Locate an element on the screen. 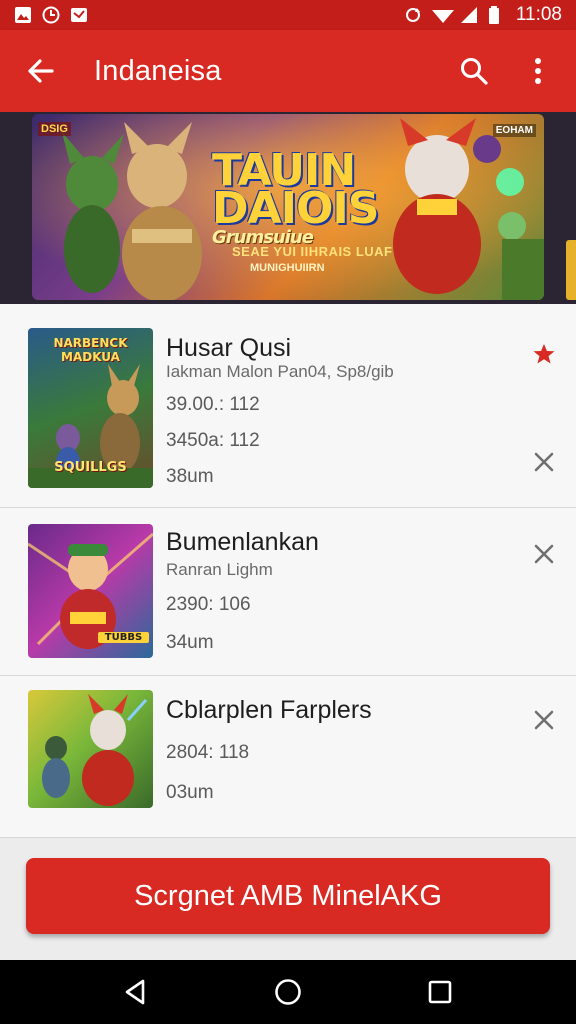 This screenshot has width=576, height=1024. banner-title-line2: DAIOIS is located at coordinates (295, 208).